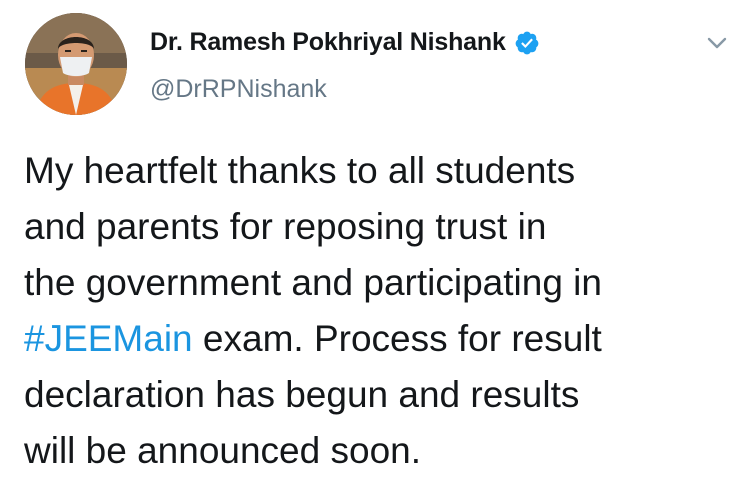 This screenshot has height=486, width=741. I want to click on display-name: Dr. Ramesh Pokhriyal Nishank, so click(328, 42).